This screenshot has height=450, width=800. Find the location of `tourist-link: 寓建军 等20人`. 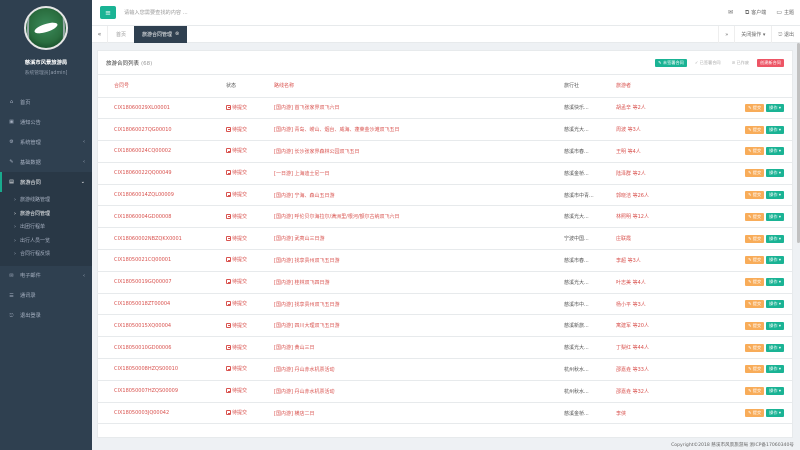

tourist-link: 寓建军 等20人 is located at coordinates (668, 326).